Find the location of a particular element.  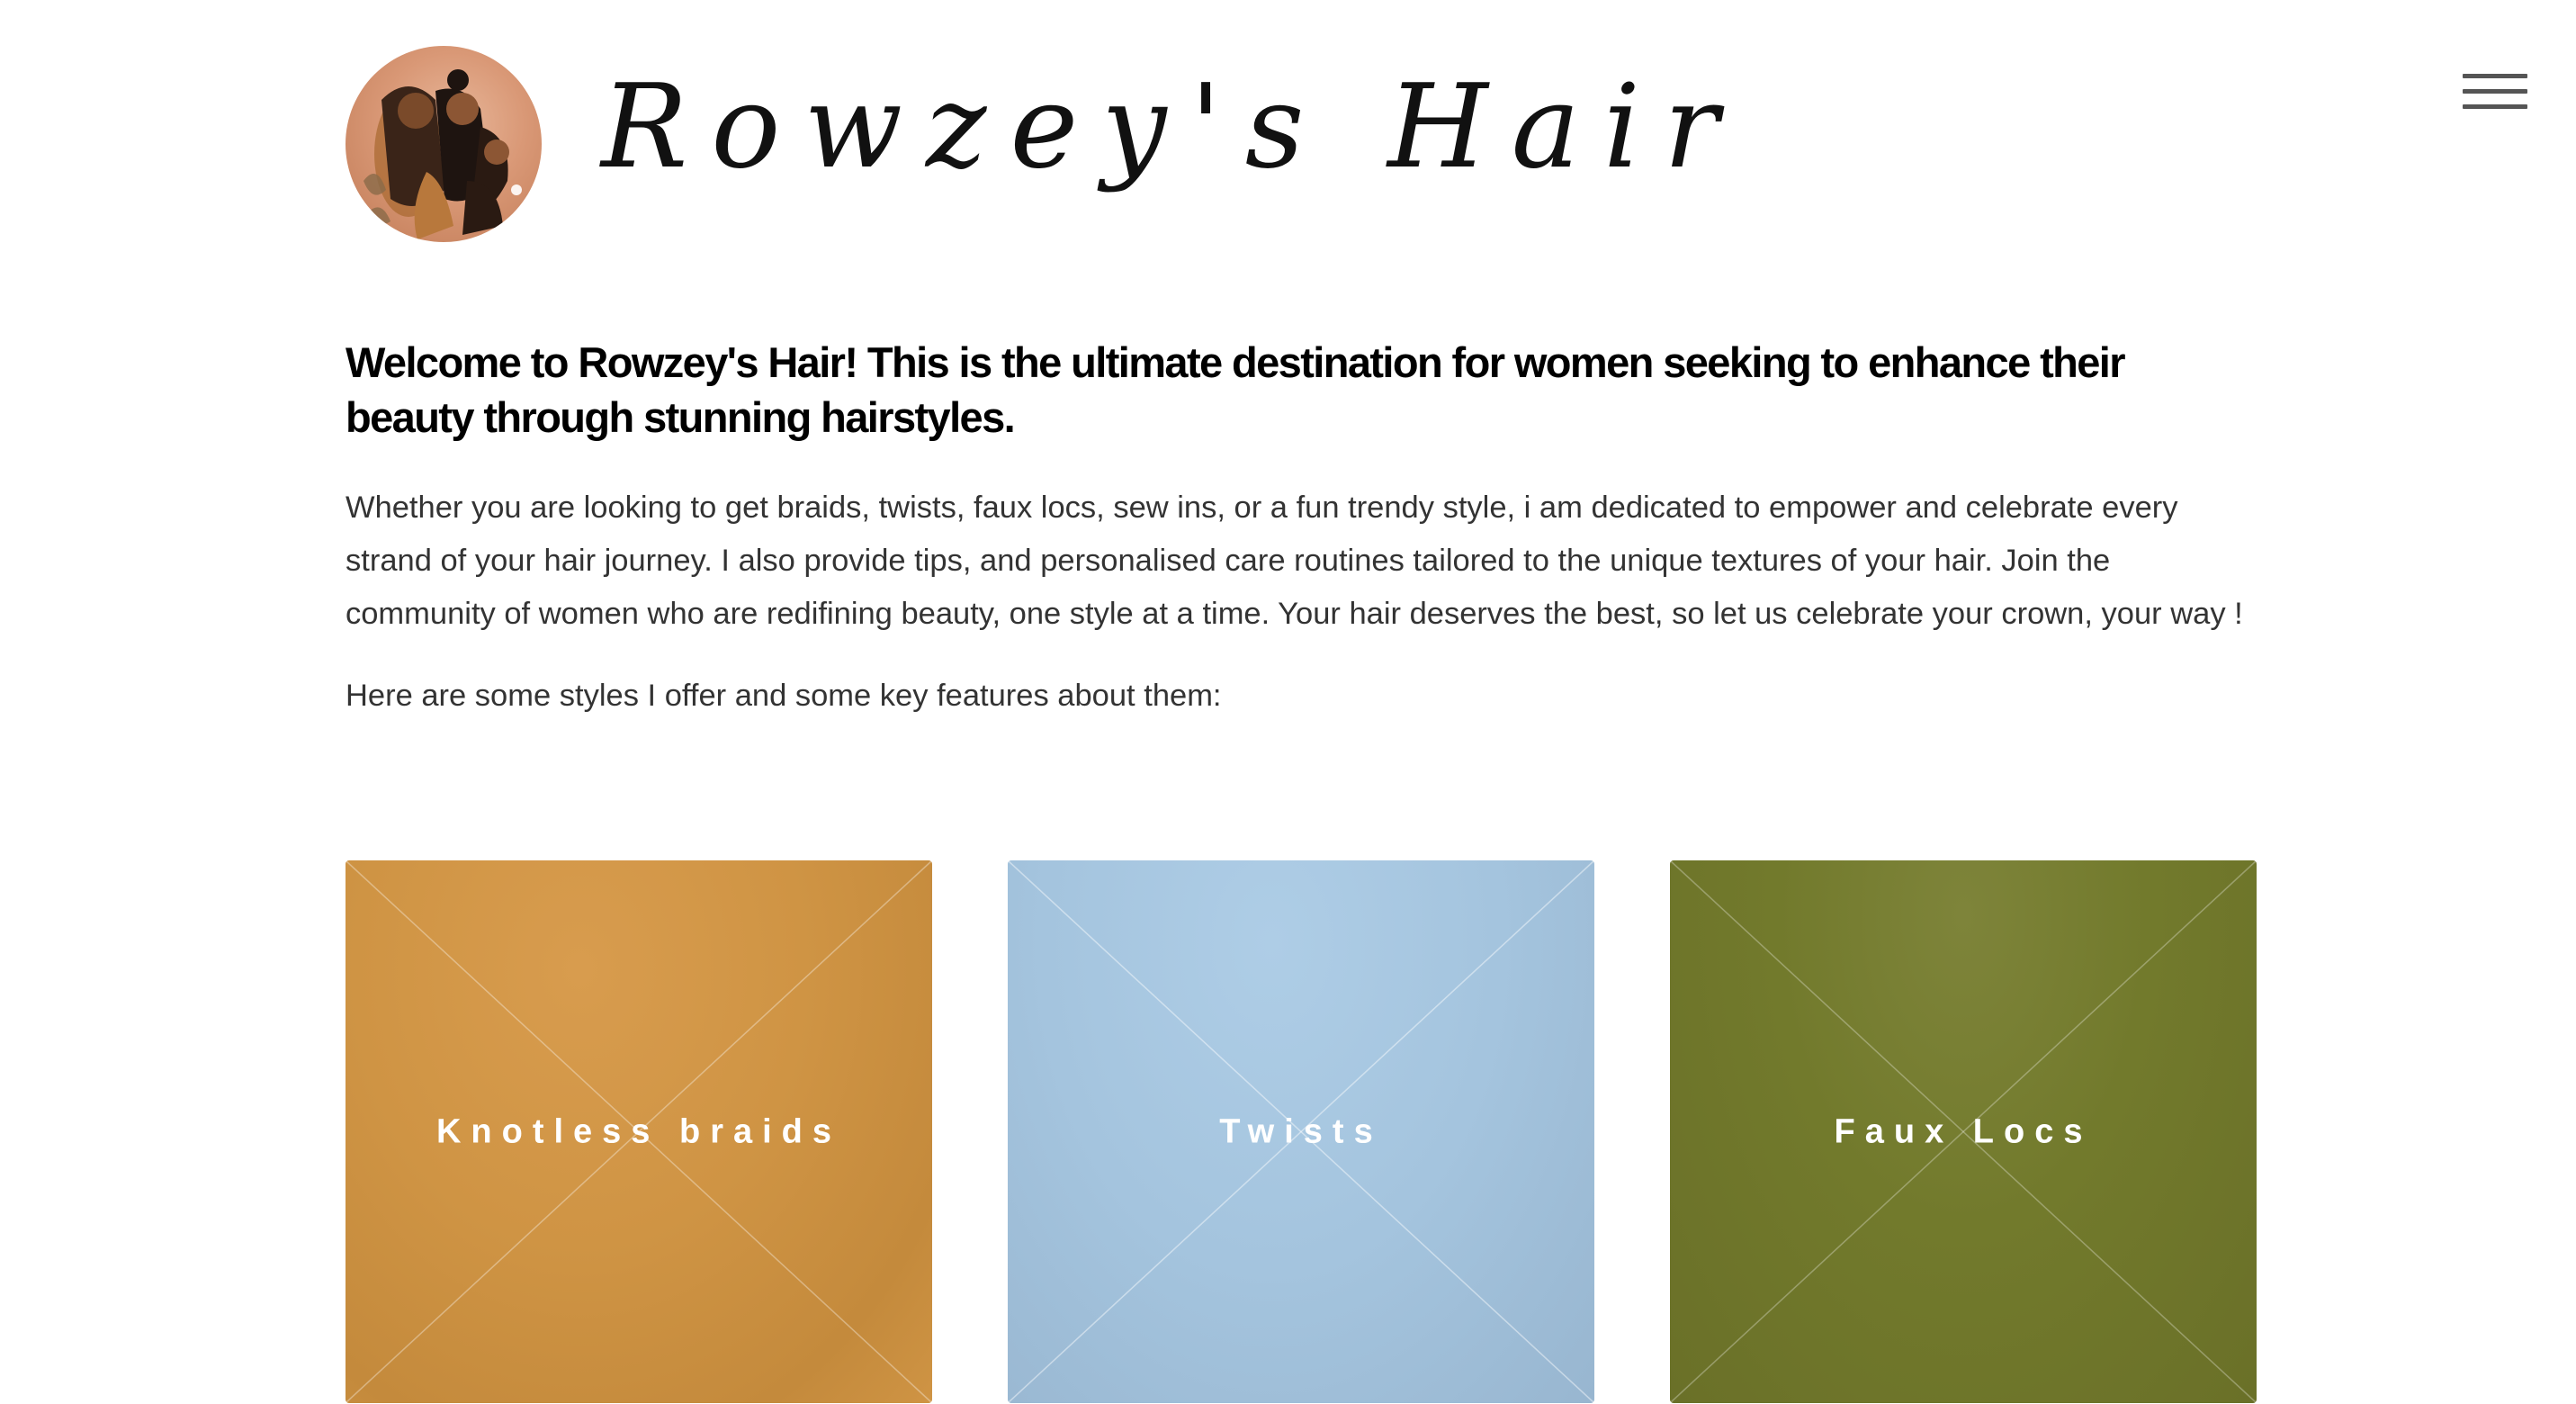

card-label: Knotless braids is located at coordinates (639, 1131).